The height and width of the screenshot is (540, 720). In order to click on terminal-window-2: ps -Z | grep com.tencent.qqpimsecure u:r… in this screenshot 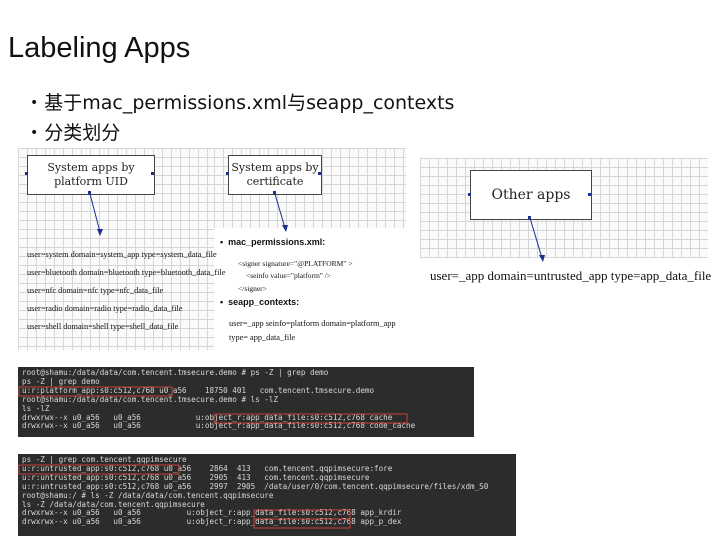, I will do `click(267, 495)`.